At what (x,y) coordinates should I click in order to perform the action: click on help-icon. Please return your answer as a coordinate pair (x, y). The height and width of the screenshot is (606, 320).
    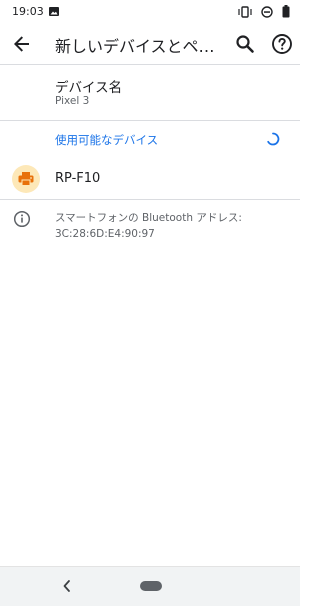
    Looking at the image, I should click on (282, 44).